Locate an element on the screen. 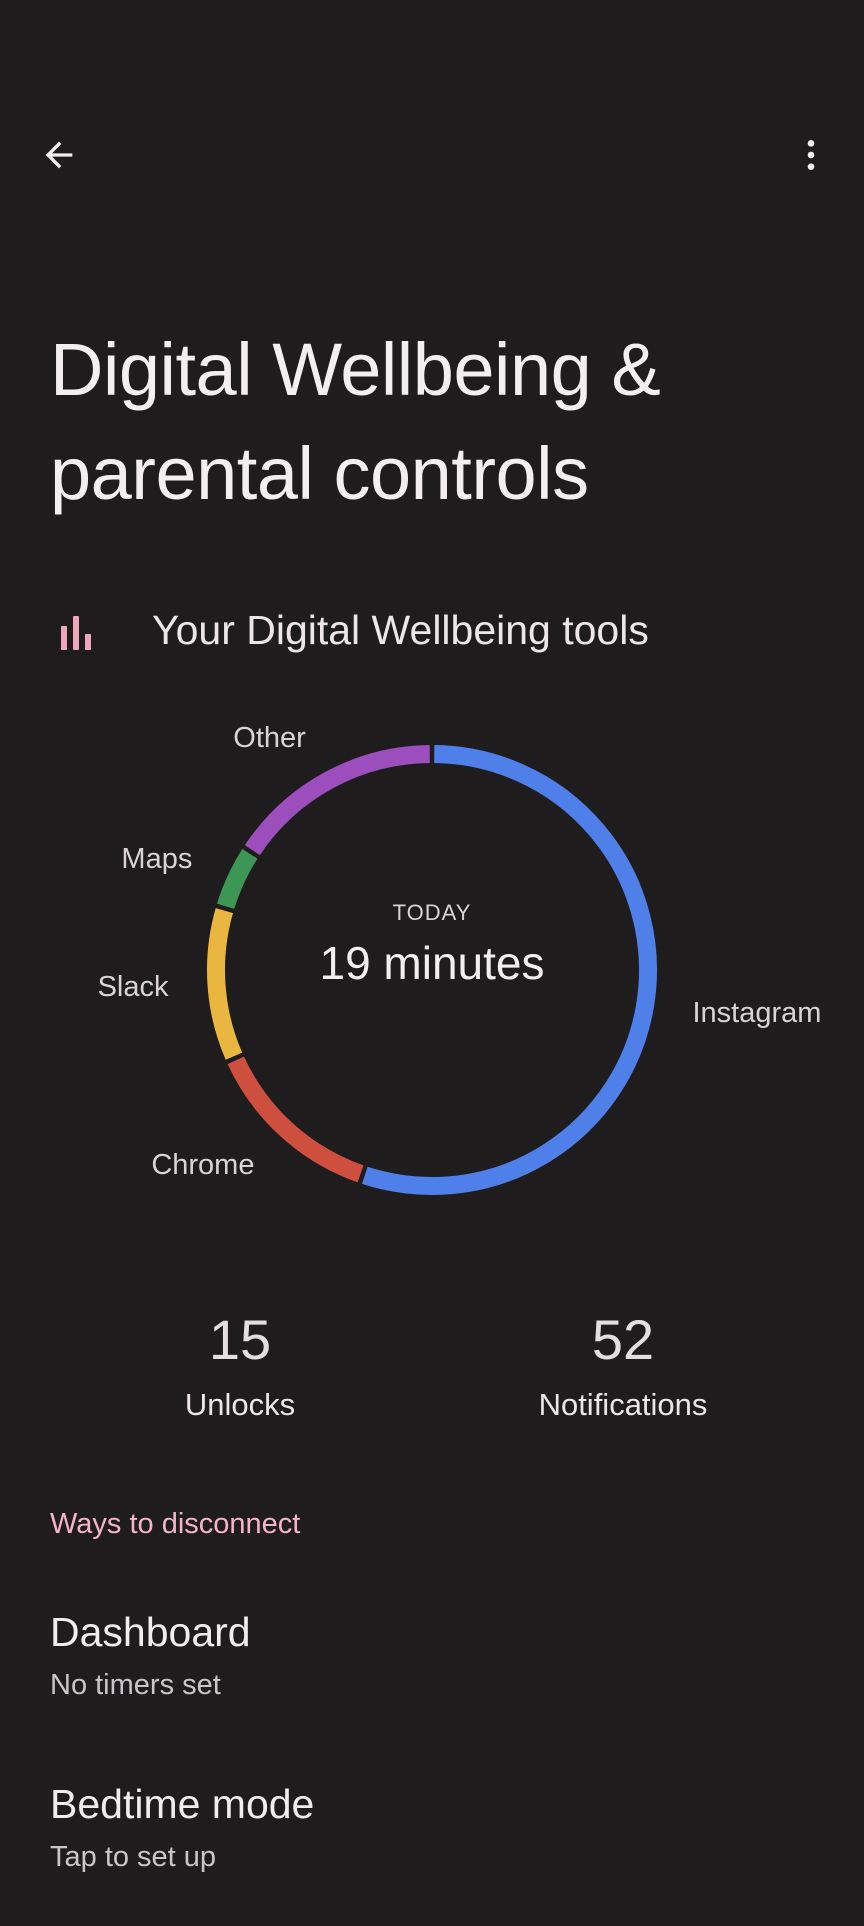 Image resolution: width=864 pixels, height=1926 pixels. slice-label-maps: Maps is located at coordinates (157, 859).